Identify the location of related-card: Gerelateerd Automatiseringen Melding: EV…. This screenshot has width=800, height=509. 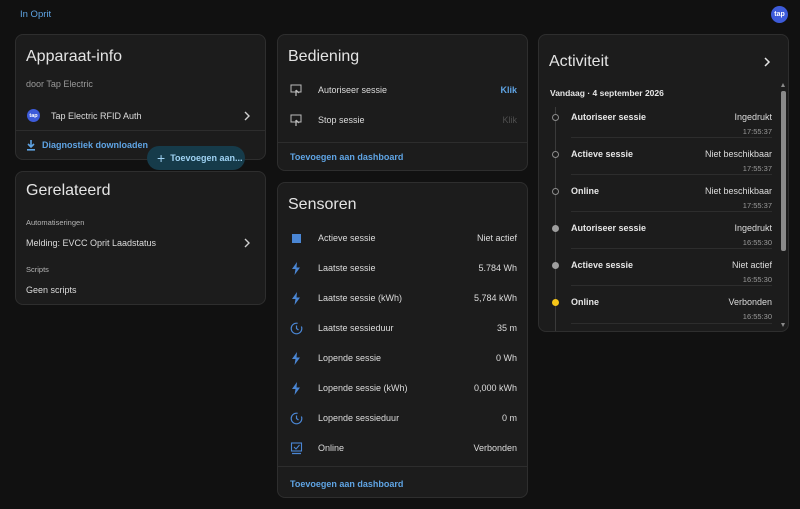
(140, 238).